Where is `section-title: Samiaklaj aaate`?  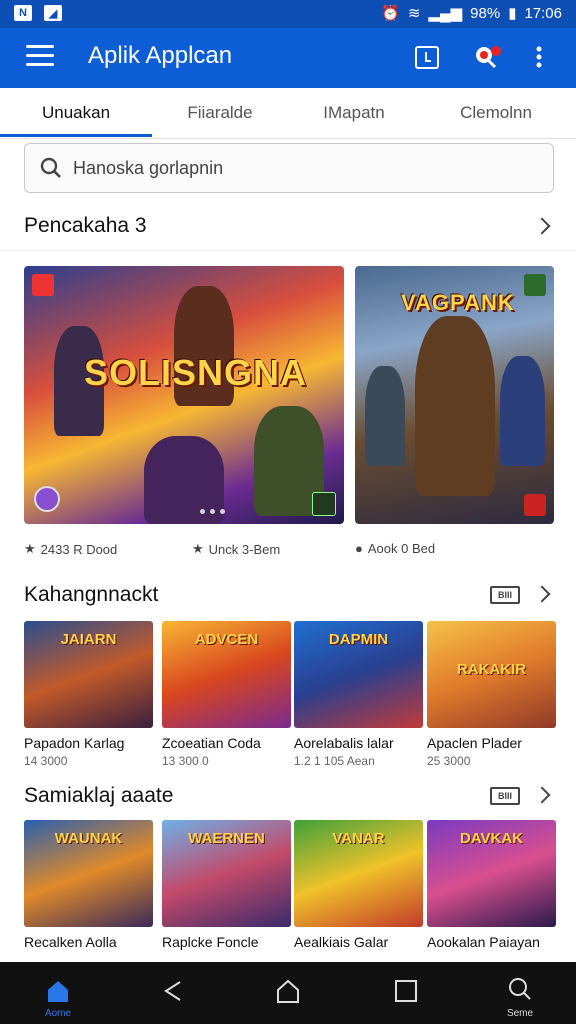 section-title: Samiaklaj aaate is located at coordinates (99, 795).